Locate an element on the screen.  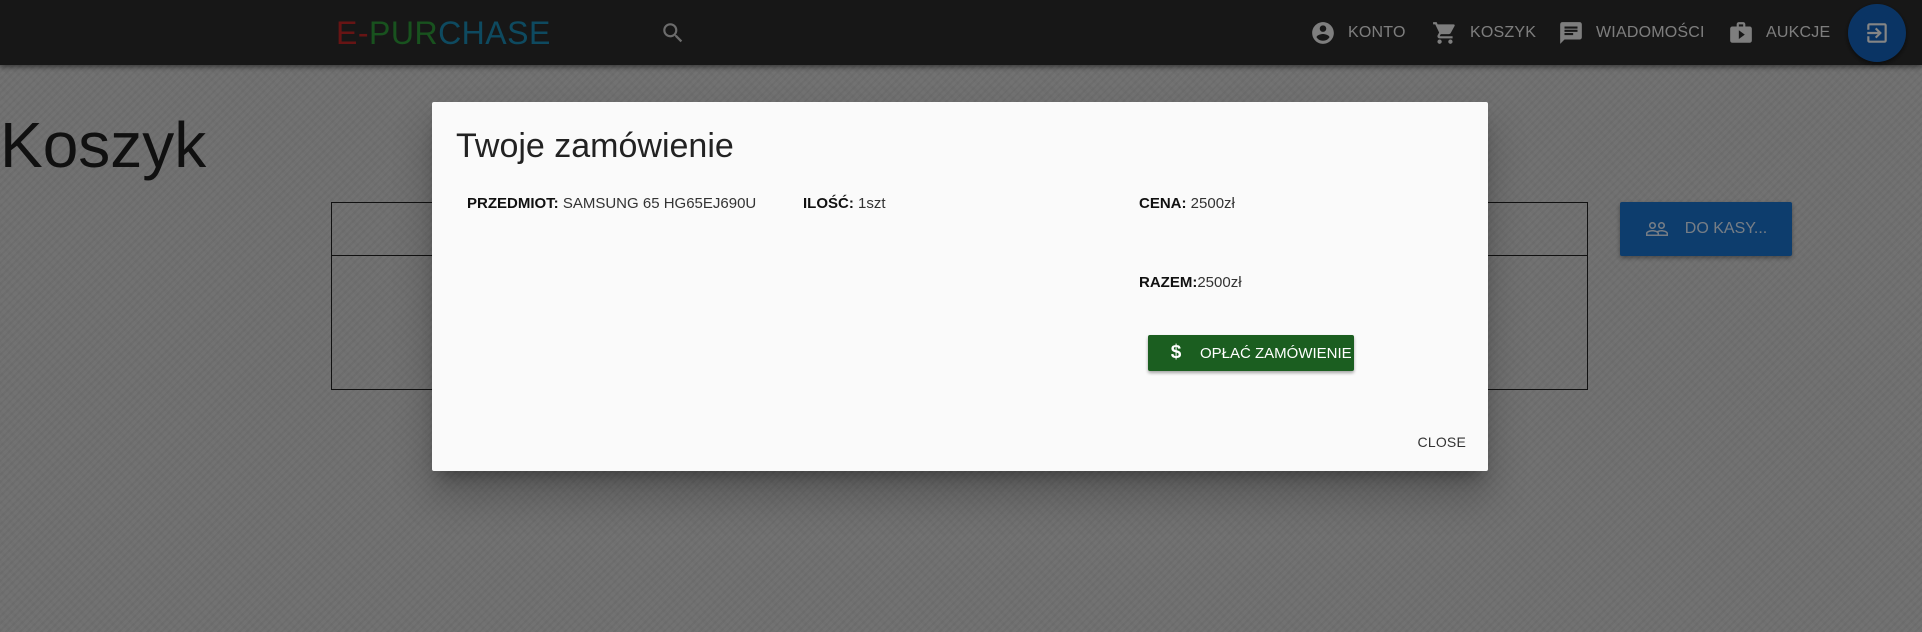
pay-order-button: $ OPŁAĆ ZAMÓWIENIE is located at coordinates (1251, 353).